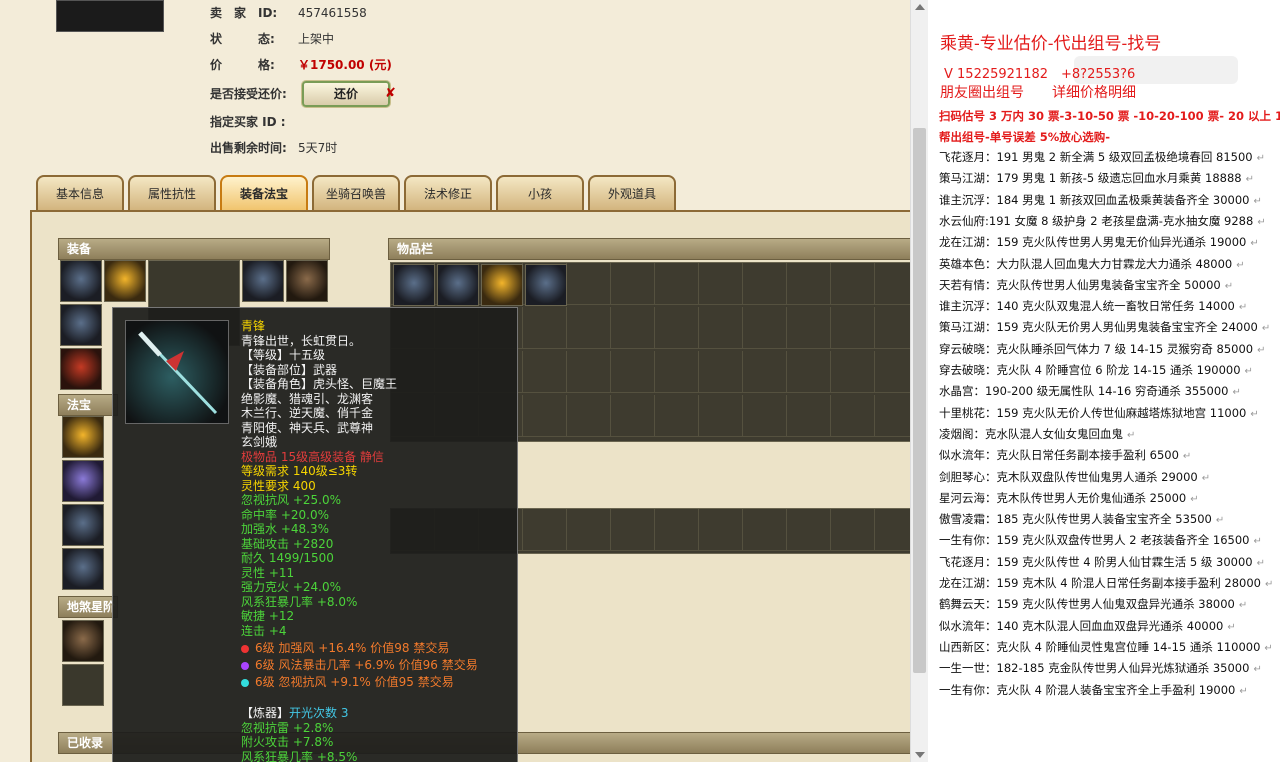  What do you see at coordinates (285, 514) in the screenshot?
I see `tooltip-line: 命中率 +20.0%` at bounding box center [285, 514].